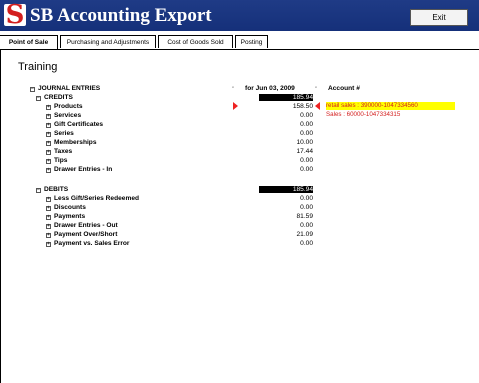 Image resolution: width=479 pixels, height=383 pixels. I want to click on logo-letter: S, so click(15, 15).